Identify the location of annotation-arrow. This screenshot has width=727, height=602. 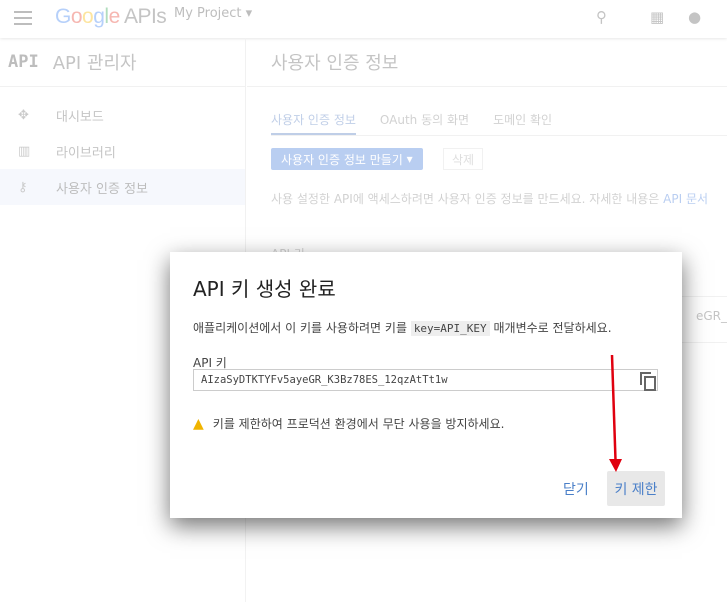
(615, 413).